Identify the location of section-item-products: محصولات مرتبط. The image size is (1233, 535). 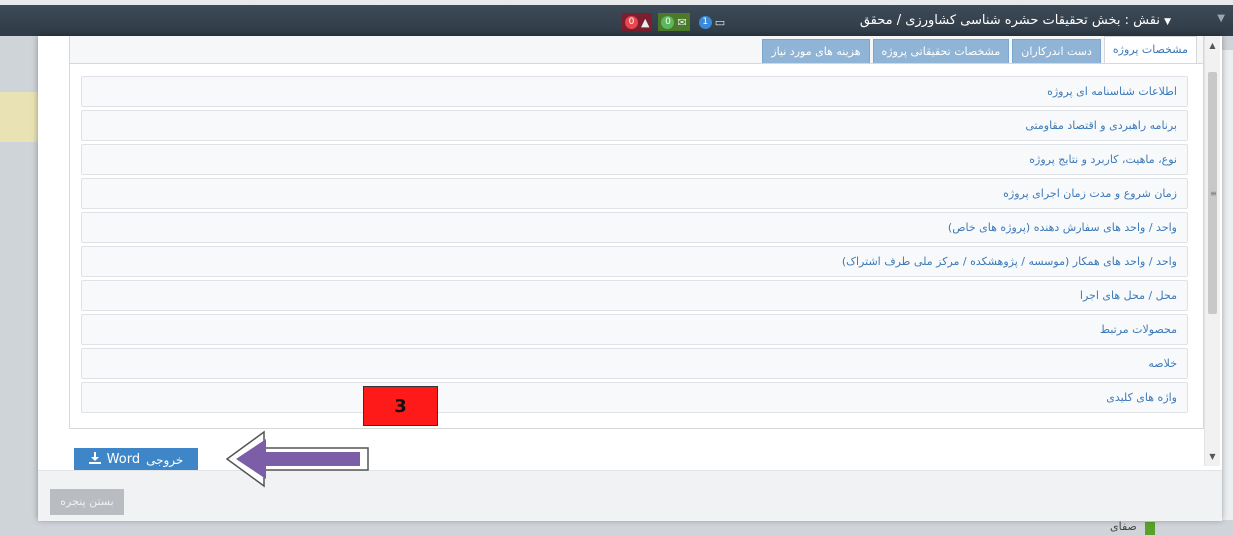
(634, 329).